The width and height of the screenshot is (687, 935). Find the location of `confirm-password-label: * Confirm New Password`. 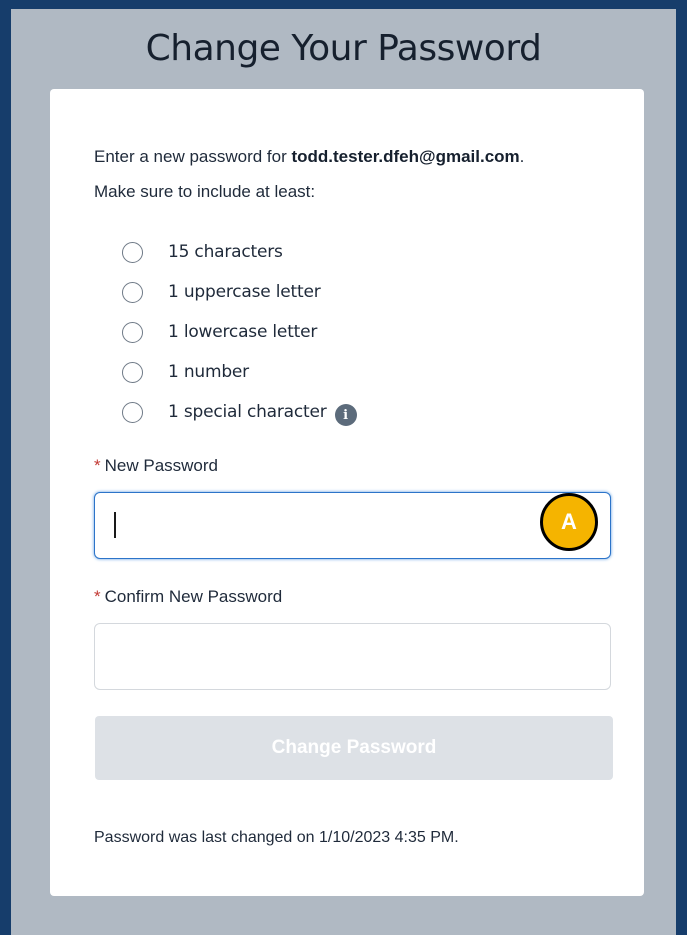

confirm-password-label: * Confirm New Password is located at coordinates (188, 597).